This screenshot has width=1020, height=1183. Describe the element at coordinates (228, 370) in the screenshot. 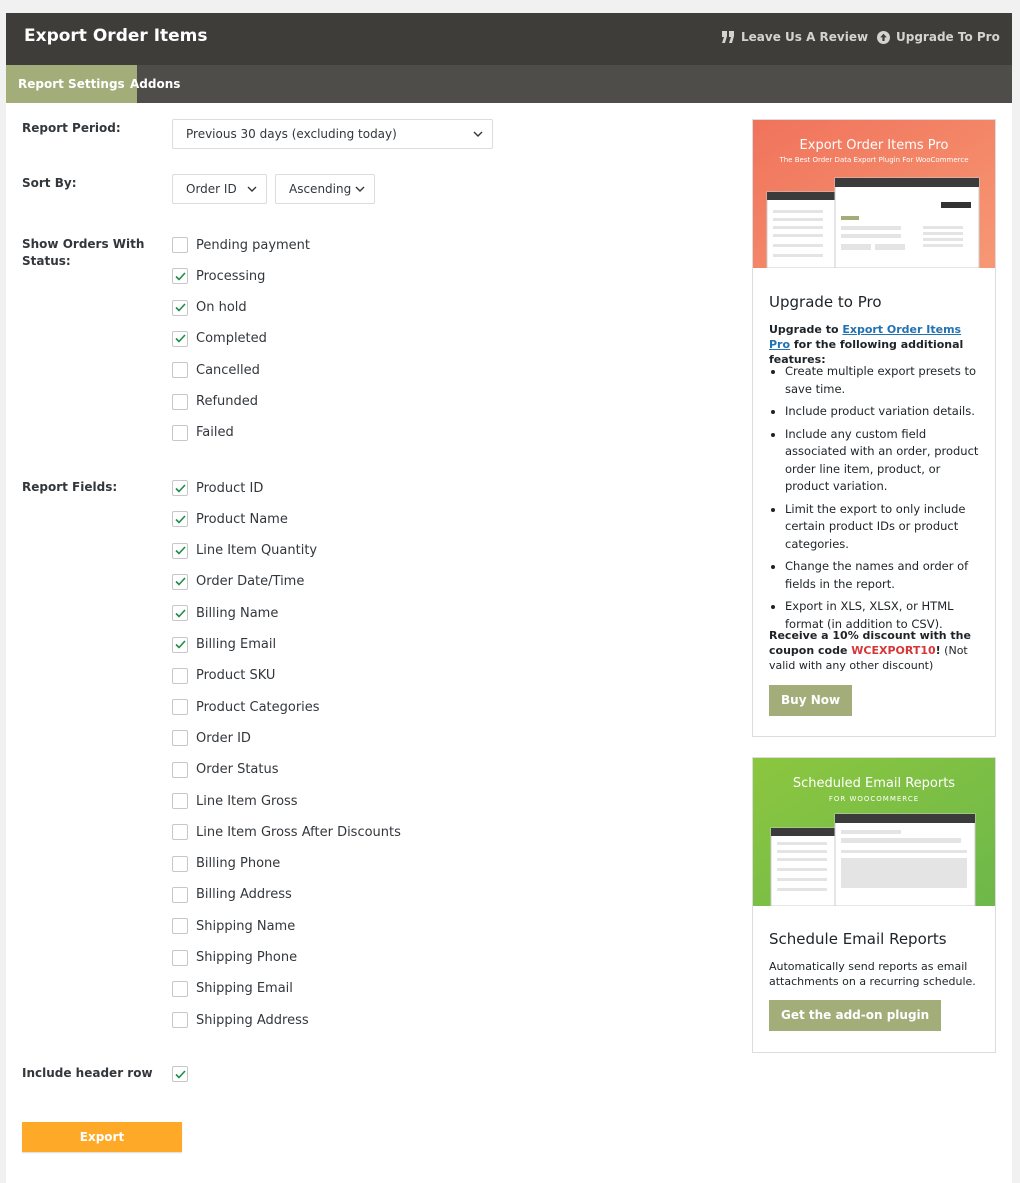

I see `status-label: Cancelled` at that location.